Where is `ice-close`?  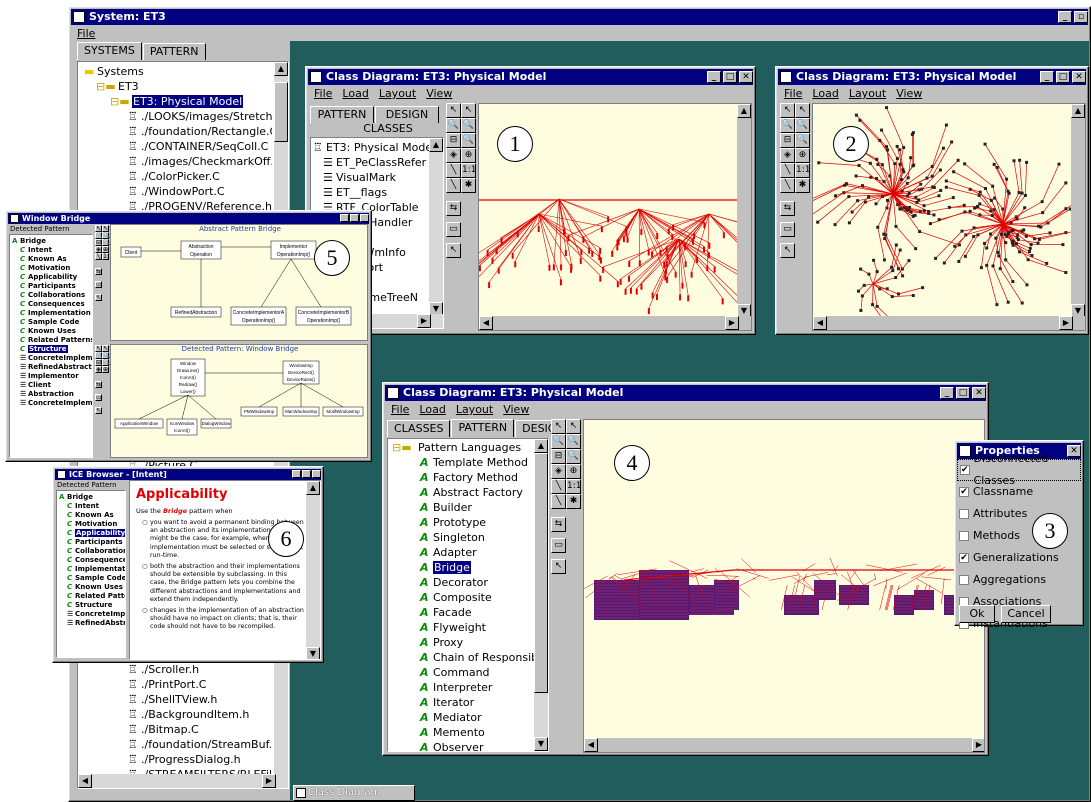
ice-close is located at coordinates (316, 474).